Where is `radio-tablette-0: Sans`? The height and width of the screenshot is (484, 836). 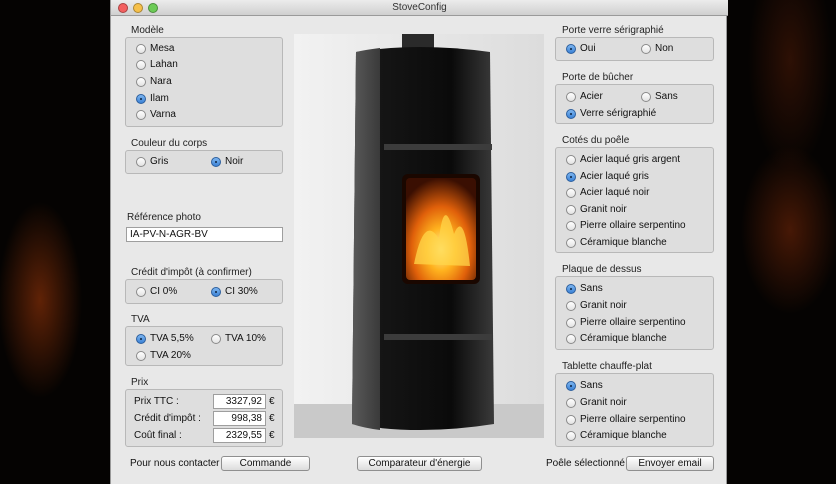
radio-tablette-0: Sans is located at coordinates (584, 385).